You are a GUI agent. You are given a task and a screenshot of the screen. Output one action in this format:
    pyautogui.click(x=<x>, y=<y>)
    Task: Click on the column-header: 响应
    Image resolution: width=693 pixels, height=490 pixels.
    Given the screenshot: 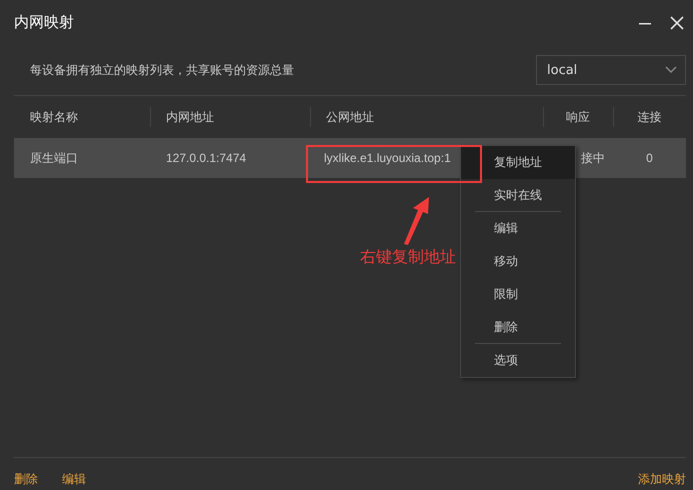 What is the action you would take?
    pyautogui.click(x=578, y=117)
    